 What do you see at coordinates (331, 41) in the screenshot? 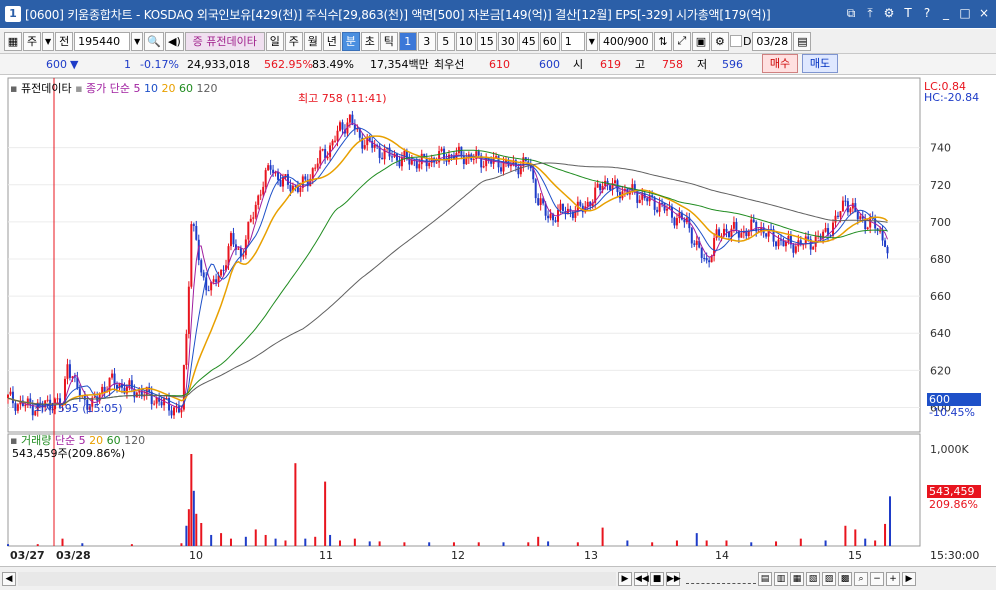
I see `period-year: 년` at bounding box center [331, 41].